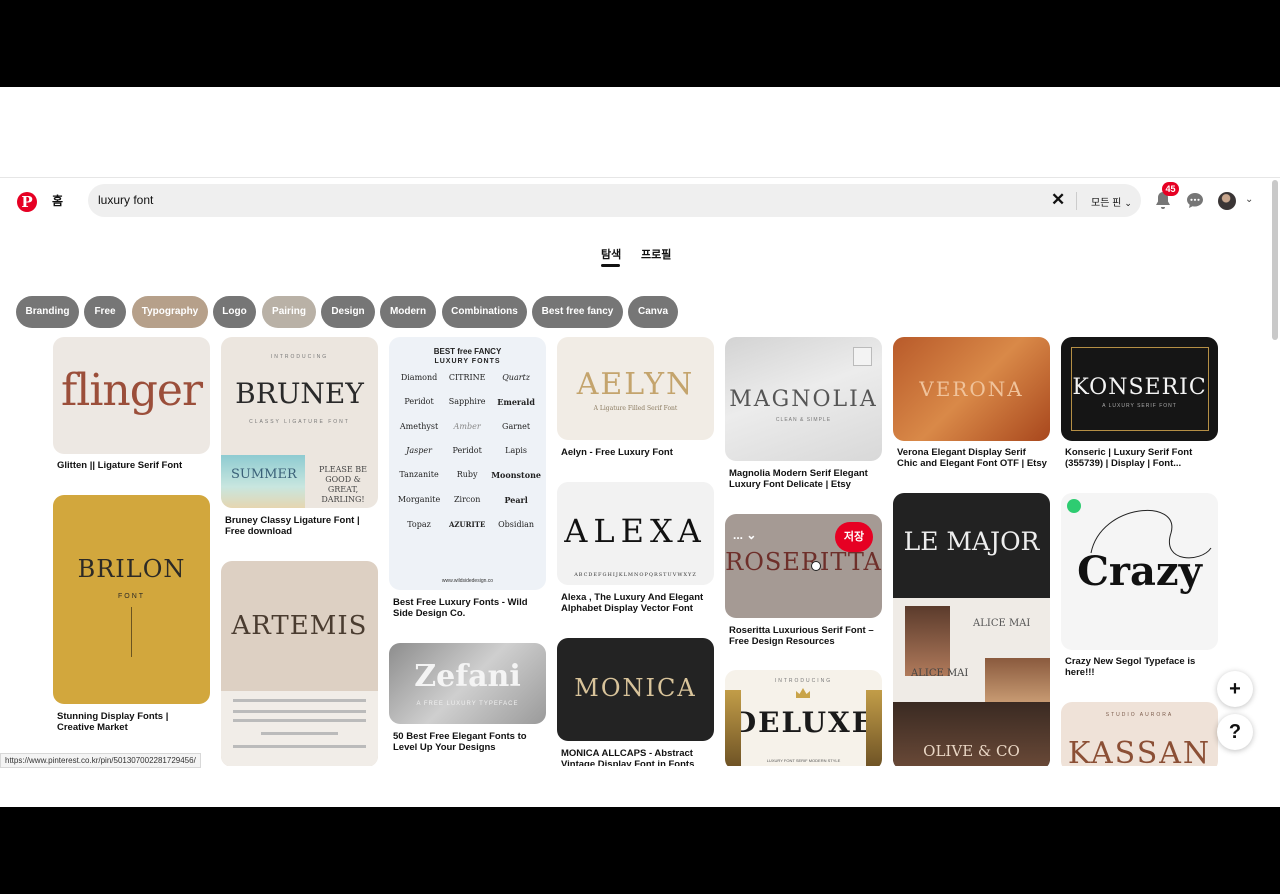 This screenshot has width=1280, height=894. Describe the element at coordinates (105, 312) in the screenshot. I see `chip-free: Free` at that location.